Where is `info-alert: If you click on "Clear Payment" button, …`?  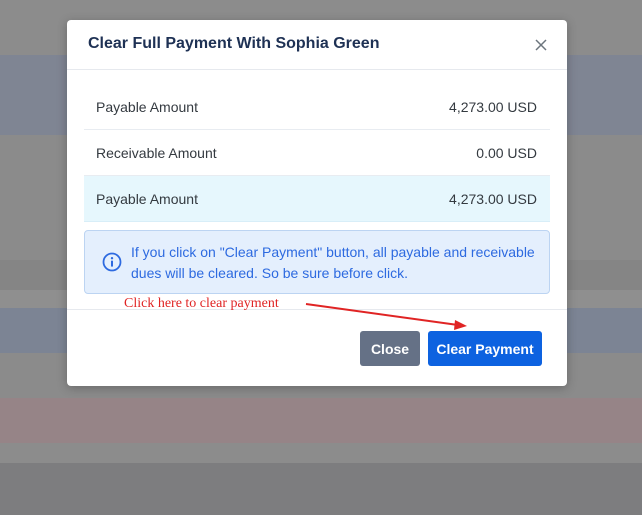
info-alert: If you click on "Clear Payment" button, … is located at coordinates (317, 262).